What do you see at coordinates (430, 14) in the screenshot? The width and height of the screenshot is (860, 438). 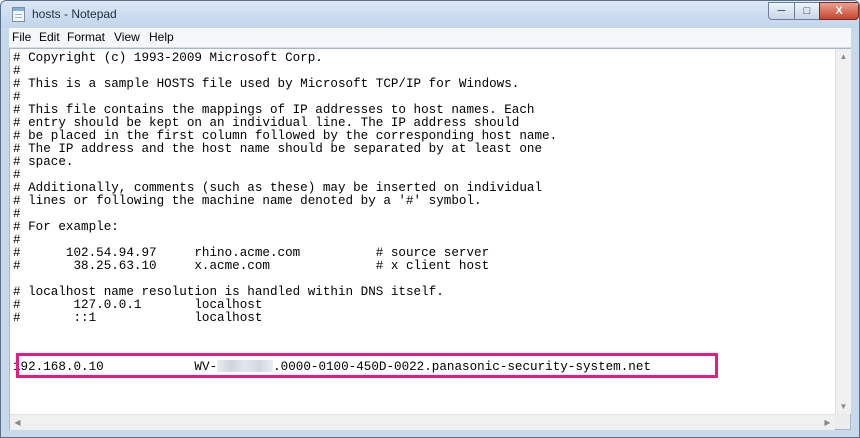 I see `title-bar: hosts - Notepad ─ □ X` at bounding box center [430, 14].